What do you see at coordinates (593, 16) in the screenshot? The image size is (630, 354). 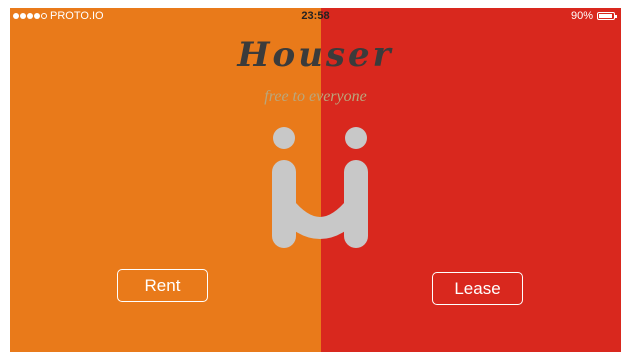 I see `battery-status: 90%` at bounding box center [593, 16].